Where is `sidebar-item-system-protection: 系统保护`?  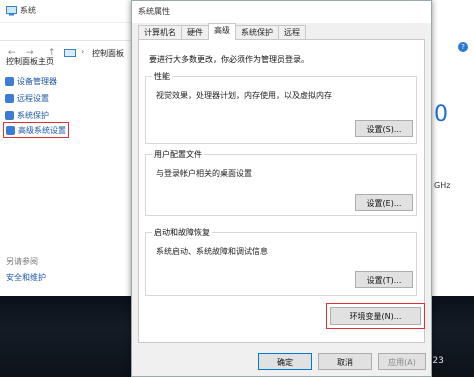 sidebar-item-system-protection: 系统保护 is located at coordinates (27, 115).